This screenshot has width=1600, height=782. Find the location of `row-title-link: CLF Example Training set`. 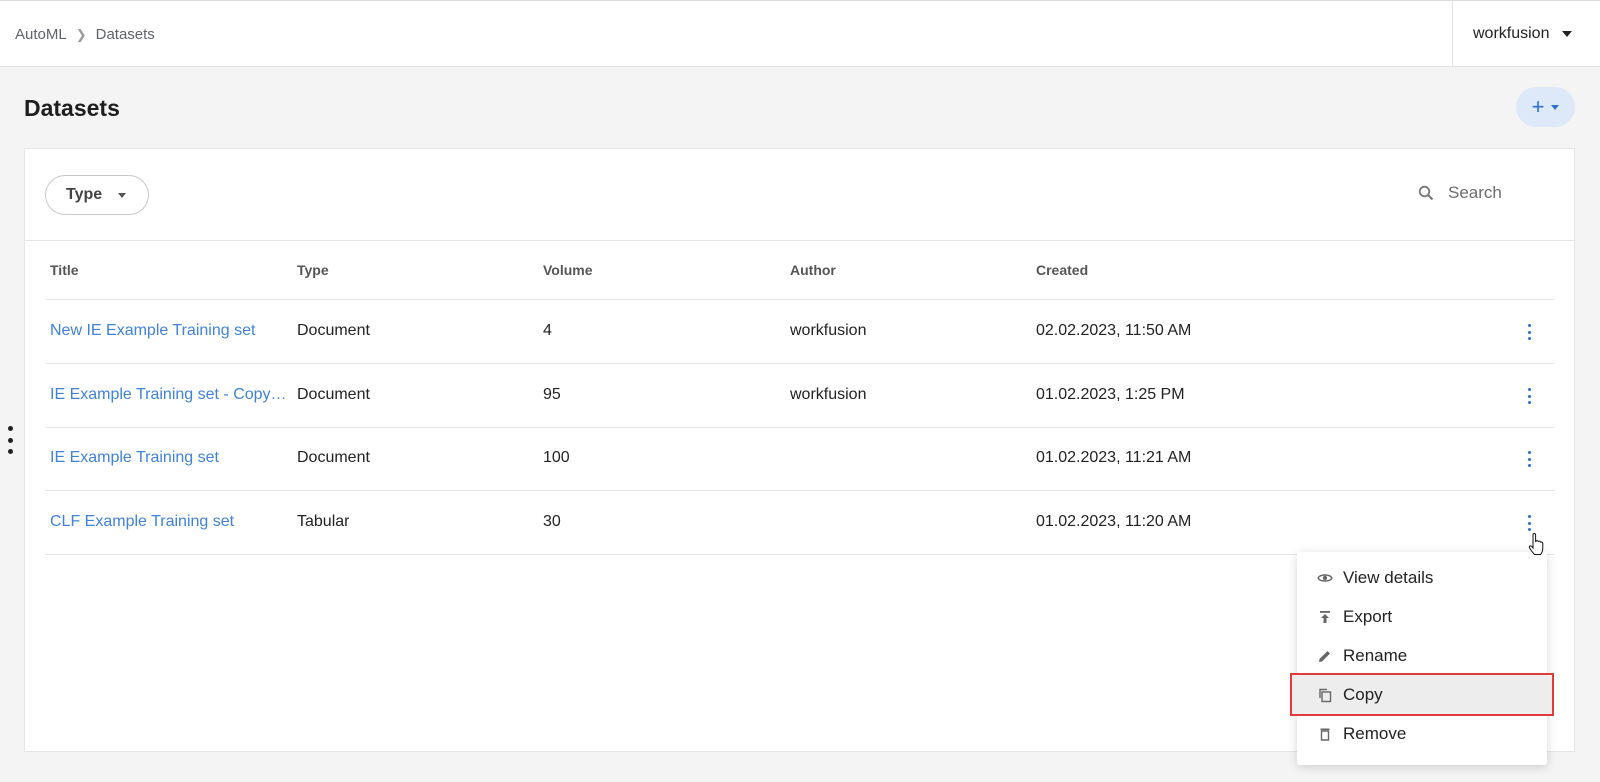

row-title-link: CLF Example Training set is located at coordinates (170, 522).